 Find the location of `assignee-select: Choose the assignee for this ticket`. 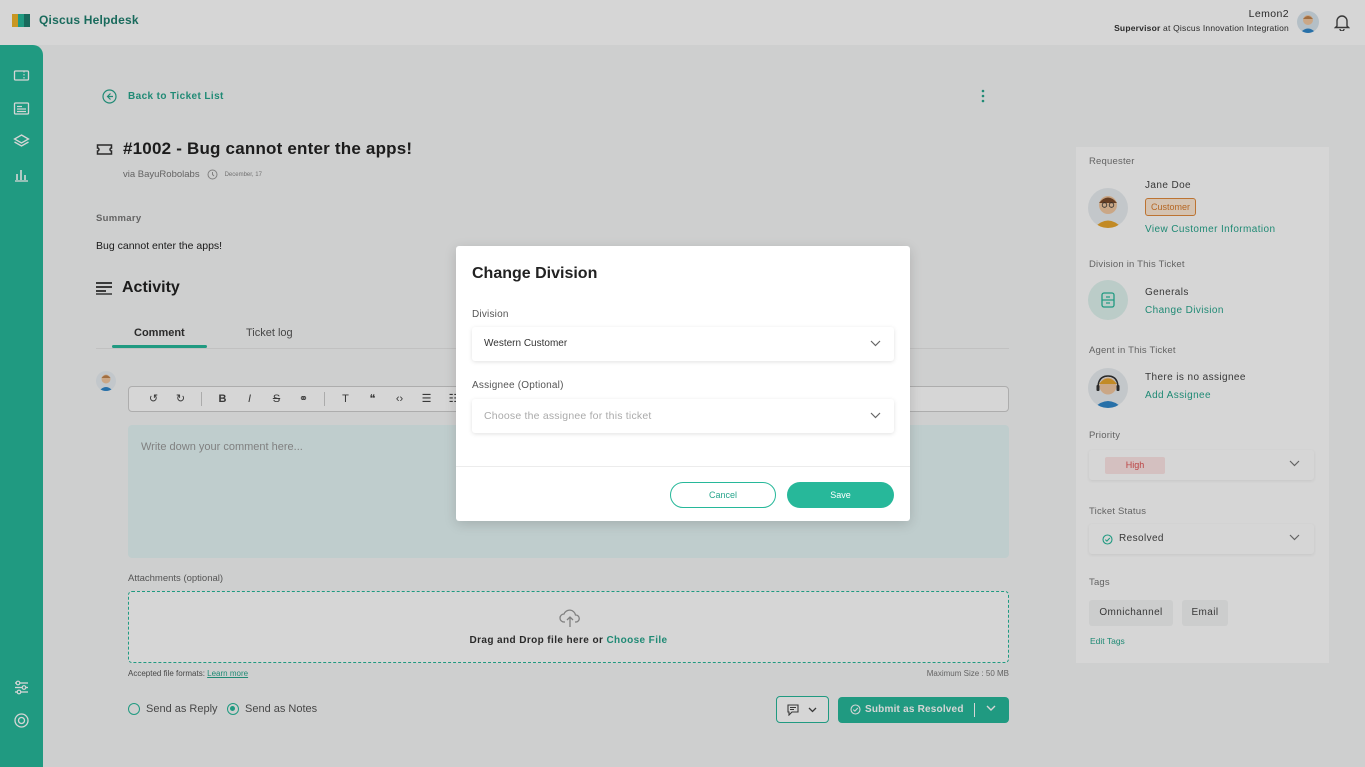

assignee-select: Choose the assignee for this ticket is located at coordinates (683, 416).